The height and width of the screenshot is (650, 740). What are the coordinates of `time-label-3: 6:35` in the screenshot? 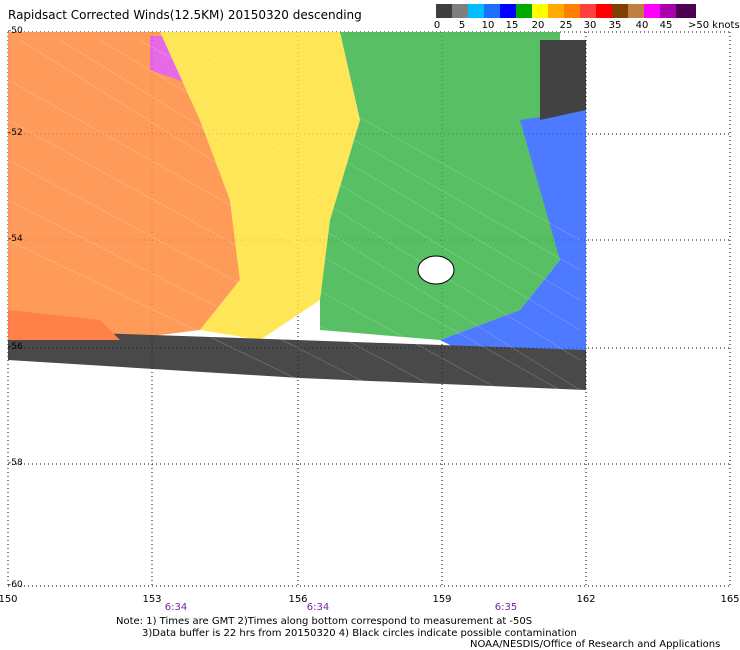 It's located at (506, 607).